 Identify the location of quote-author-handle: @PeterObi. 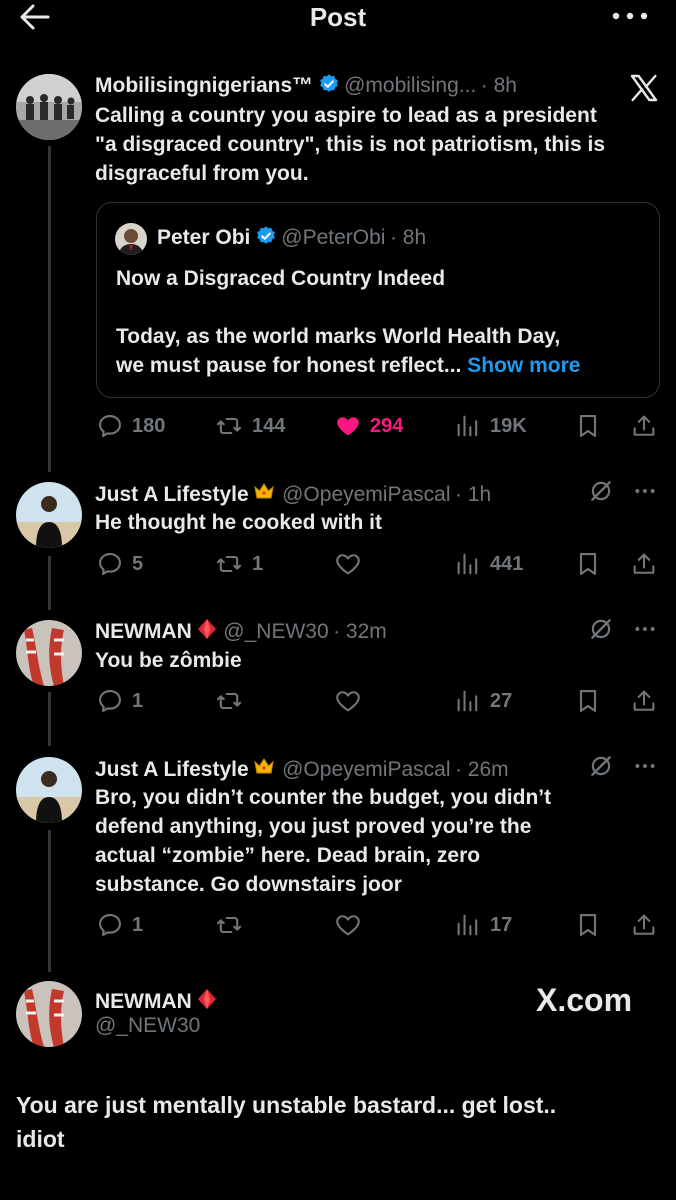
(333, 237).